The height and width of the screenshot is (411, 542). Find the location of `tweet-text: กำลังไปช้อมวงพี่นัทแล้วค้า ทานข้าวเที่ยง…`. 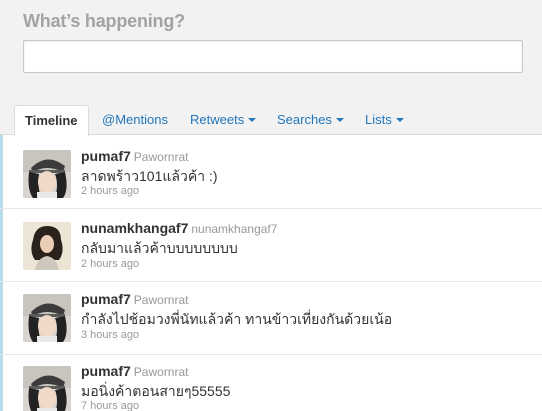

tweet-text: กำลังไปช้อมวงพี่นัทแล้วค้า ทานข้าวเที่ยง… is located at coordinates (237, 319).